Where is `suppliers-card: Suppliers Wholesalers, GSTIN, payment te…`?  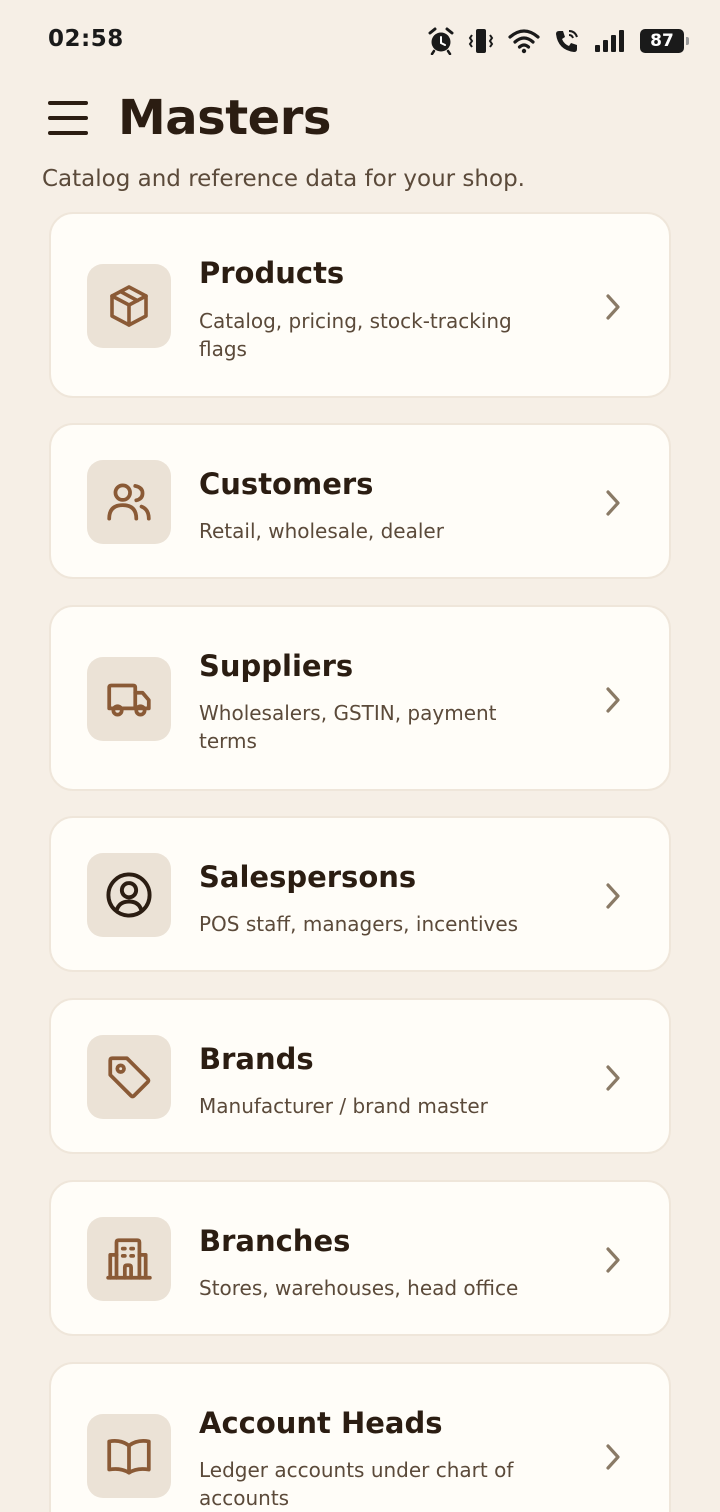
suppliers-card: Suppliers Wholesalers, GSTIN, payment te… is located at coordinates (360, 698).